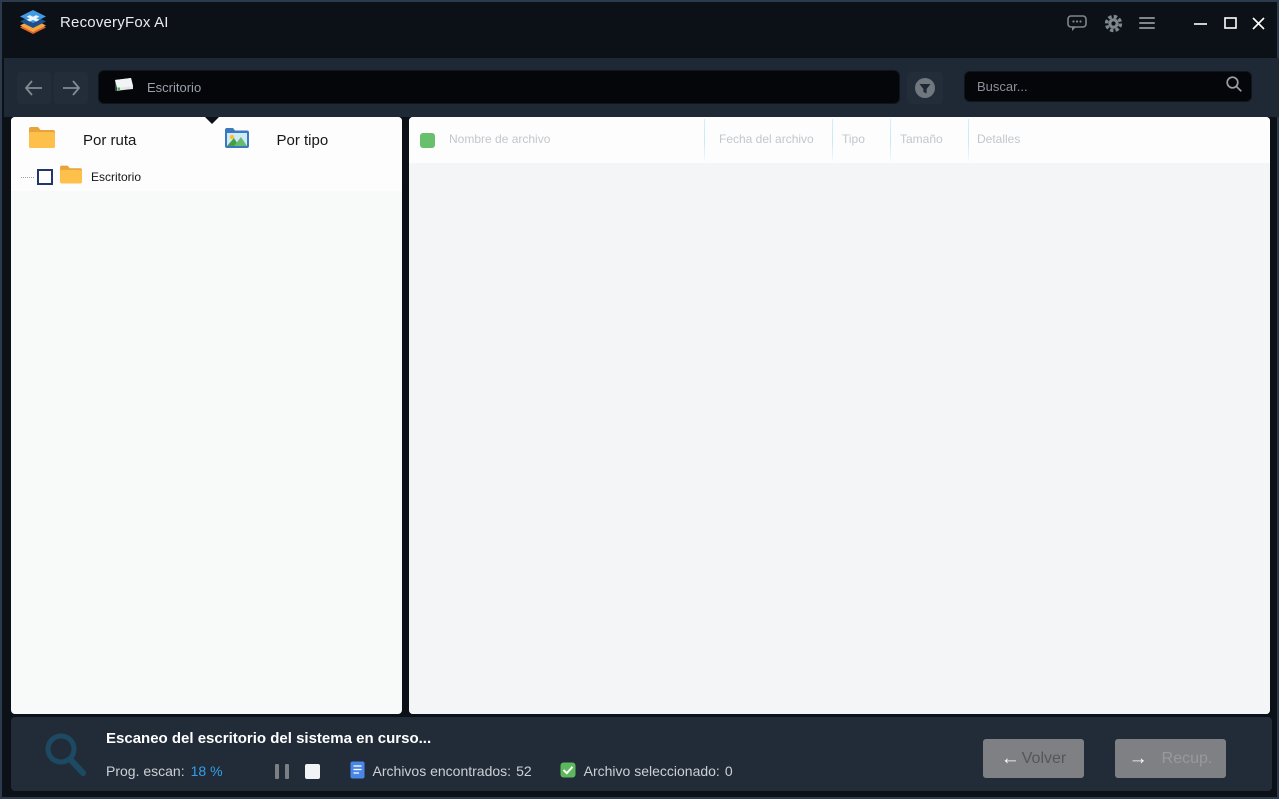  I want to click on drive-icon, so click(123, 87).